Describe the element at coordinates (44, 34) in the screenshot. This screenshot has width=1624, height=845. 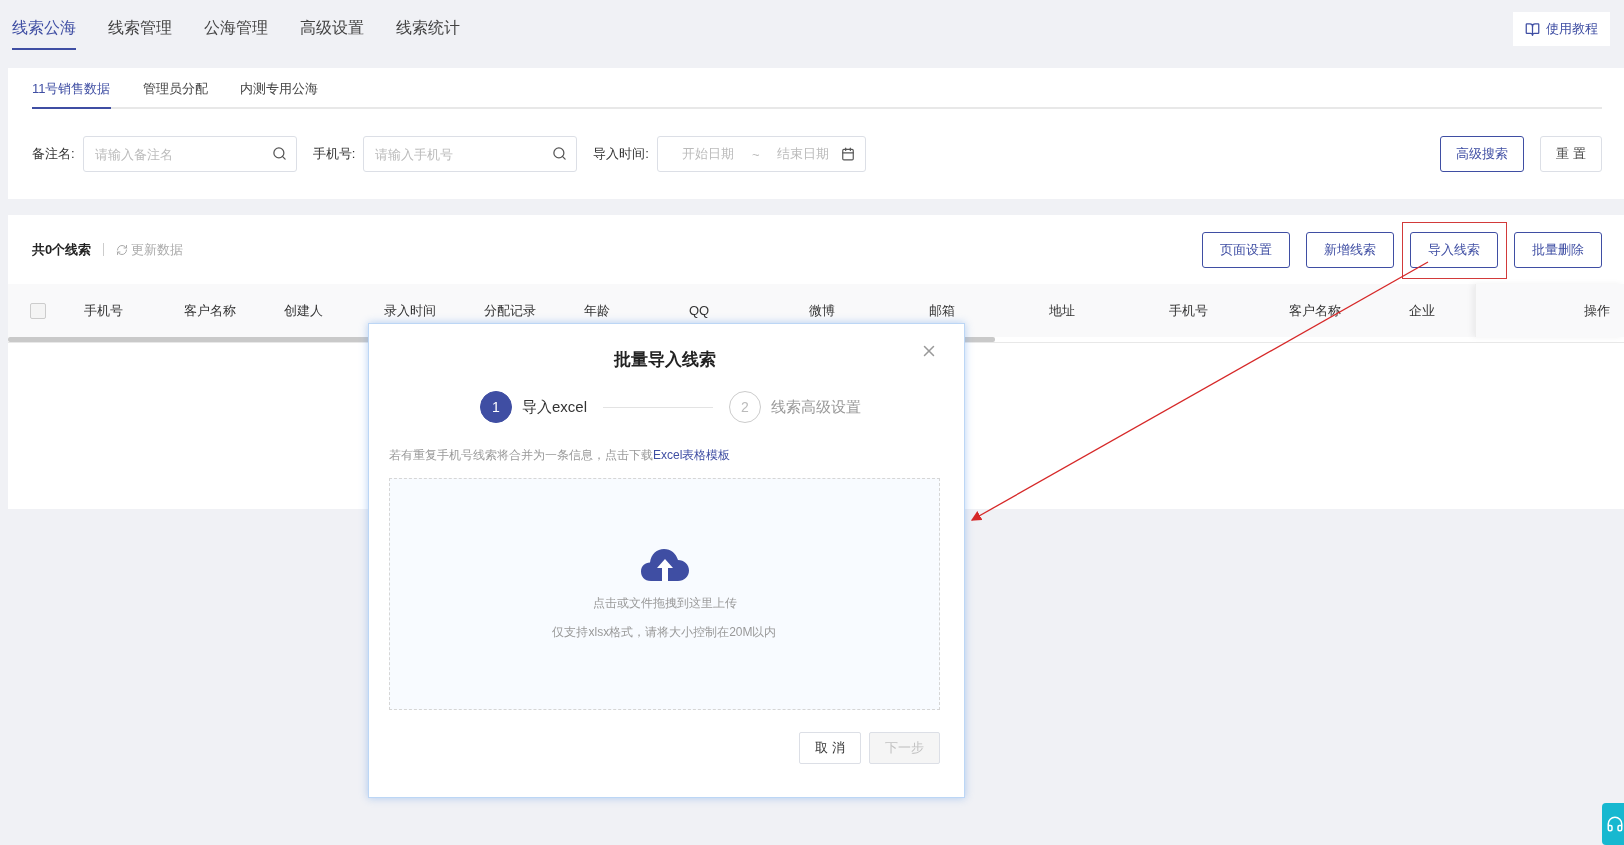
I see `nav-tab: 线索公海` at that location.